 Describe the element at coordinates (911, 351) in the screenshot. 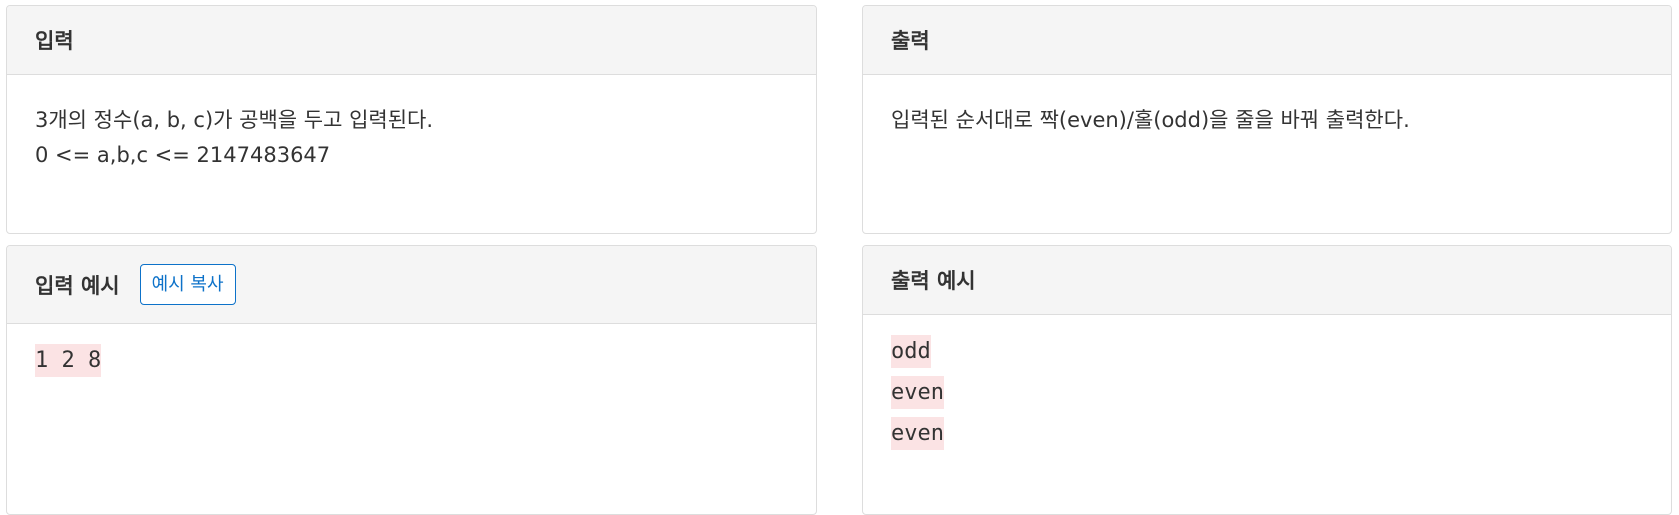

I see `sample-output-line: odd` at that location.